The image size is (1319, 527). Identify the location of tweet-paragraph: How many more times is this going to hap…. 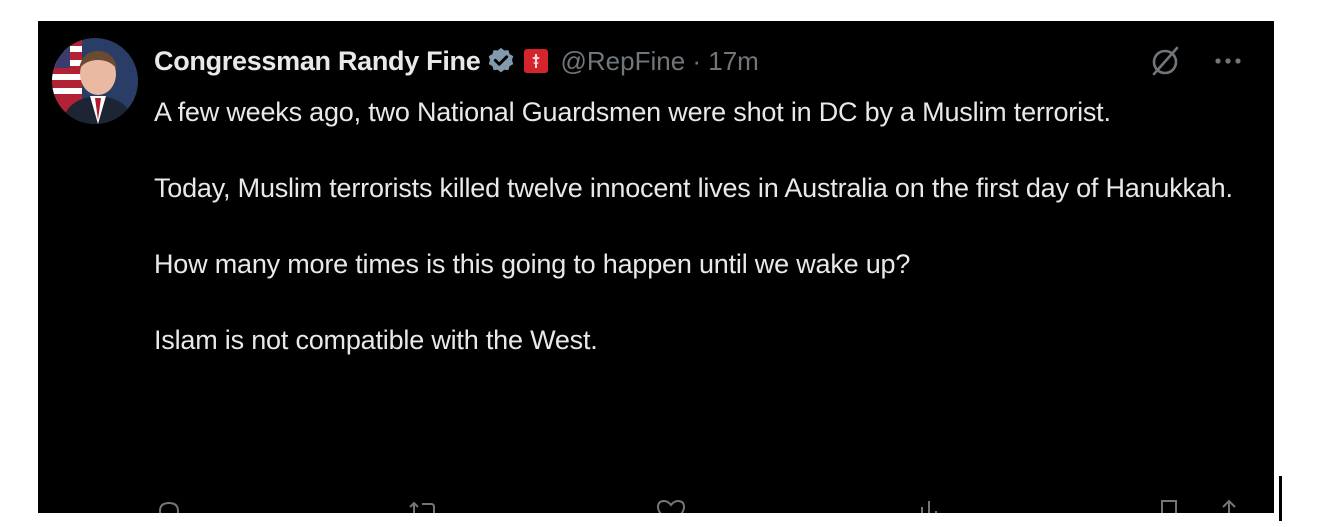
(532, 264).